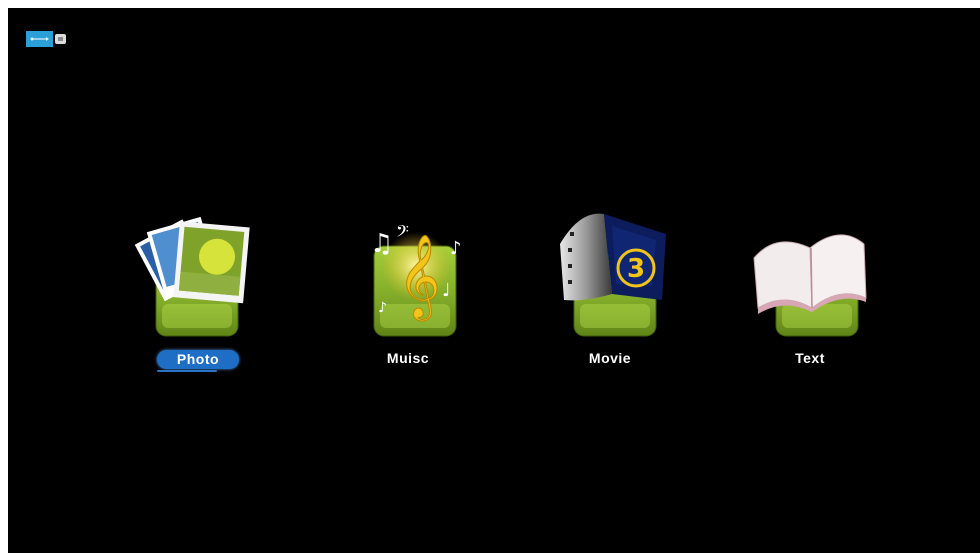 Image resolution: width=980 pixels, height=553 pixels. What do you see at coordinates (610, 358) in the screenshot?
I see `menu-item-label: Movie` at bounding box center [610, 358].